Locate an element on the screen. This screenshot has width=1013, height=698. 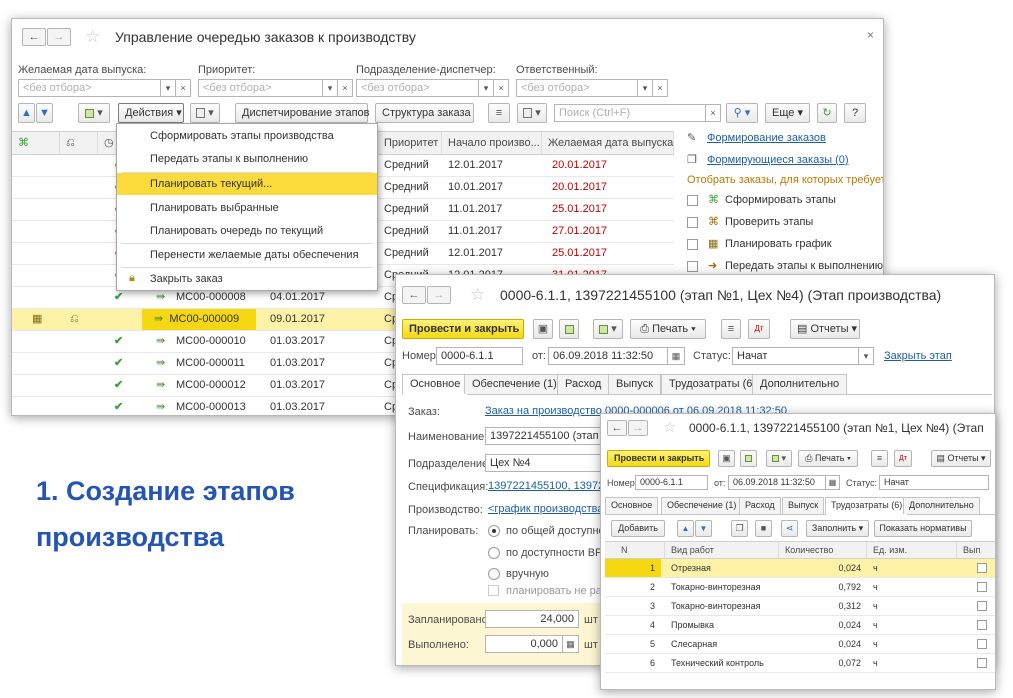
stages-column-icon: ⌘ is located at coordinates (36, 143).